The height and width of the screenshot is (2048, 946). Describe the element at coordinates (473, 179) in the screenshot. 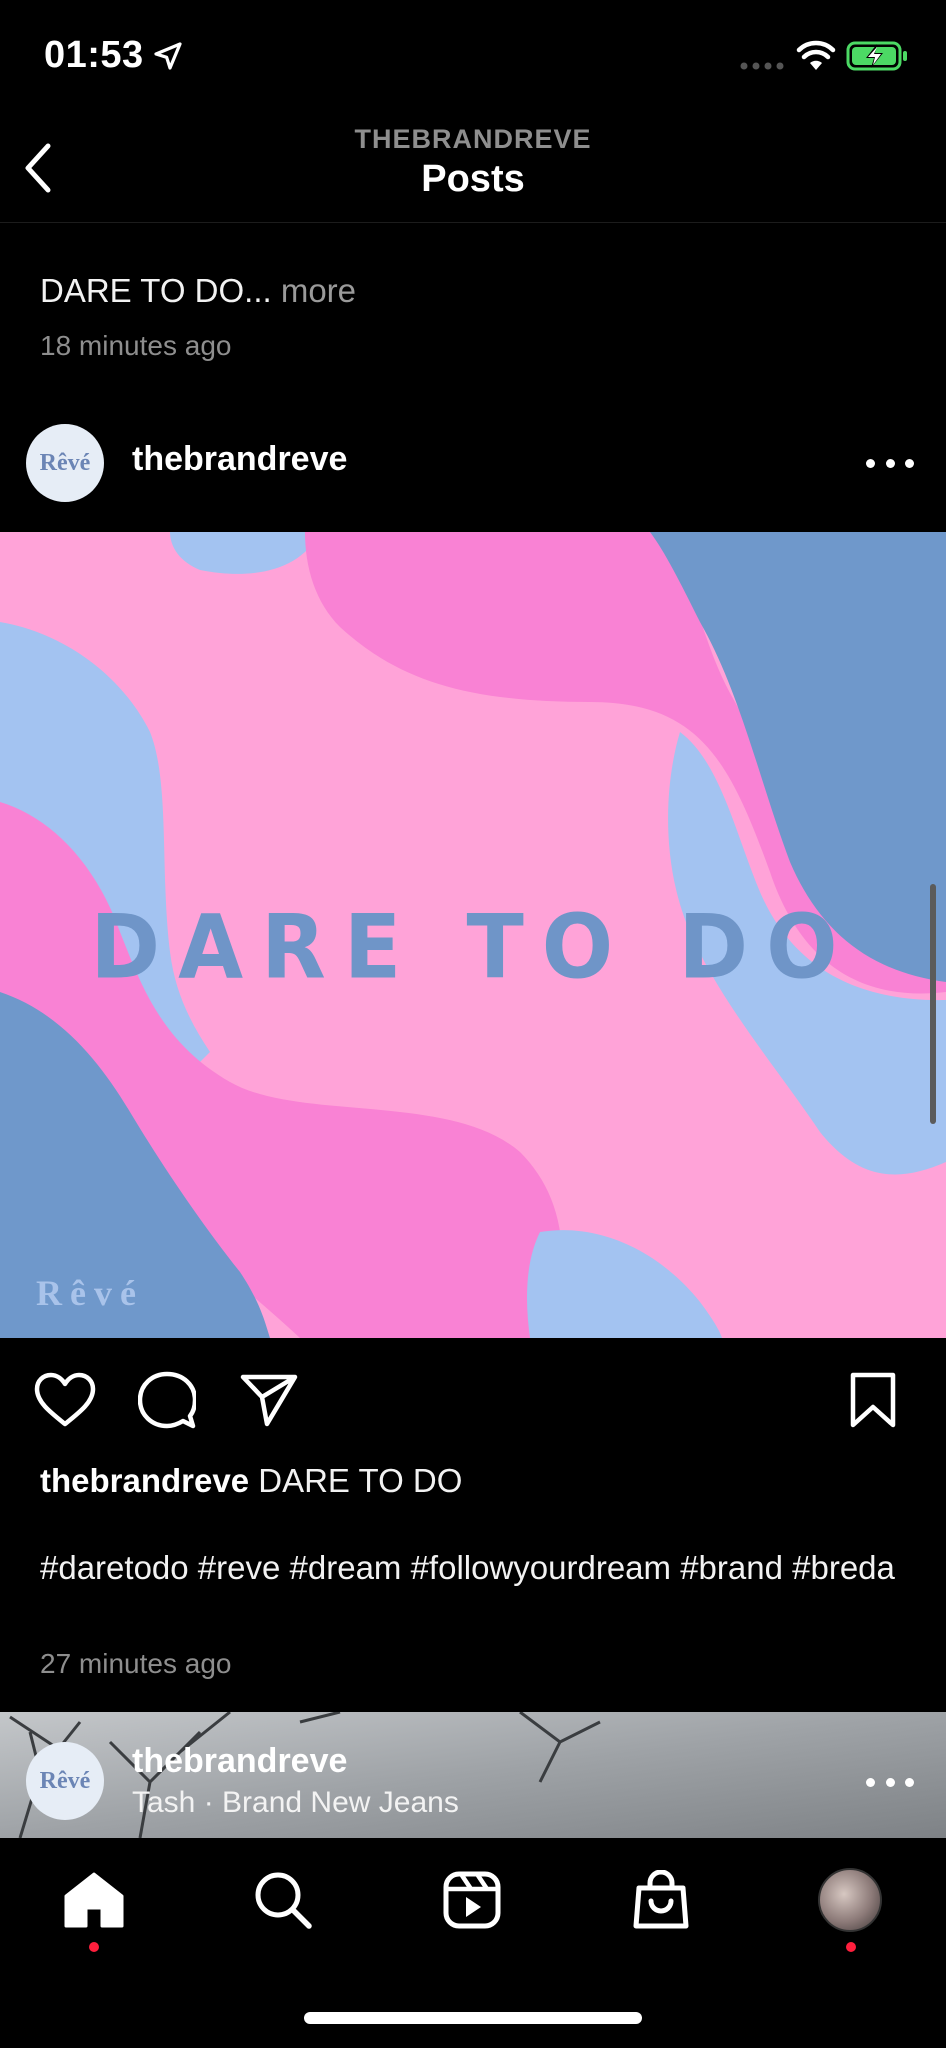

I see `page-title: Posts` at that location.